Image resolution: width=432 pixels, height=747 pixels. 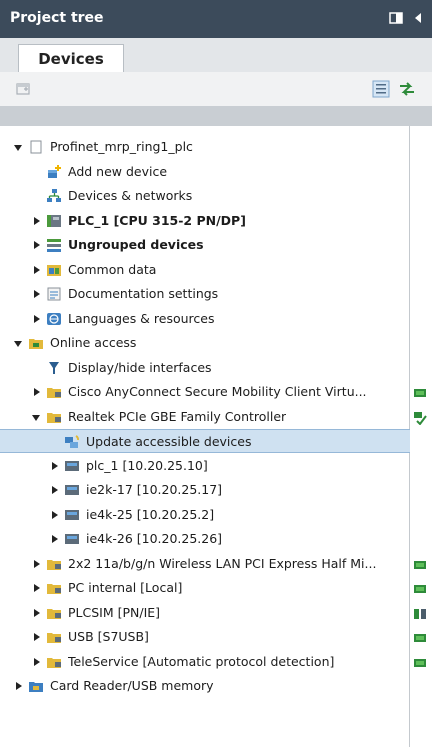 What do you see at coordinates (57, 18) in the screenshot?
I see `panel-title: Project tree` at bounding box center [57, 18].